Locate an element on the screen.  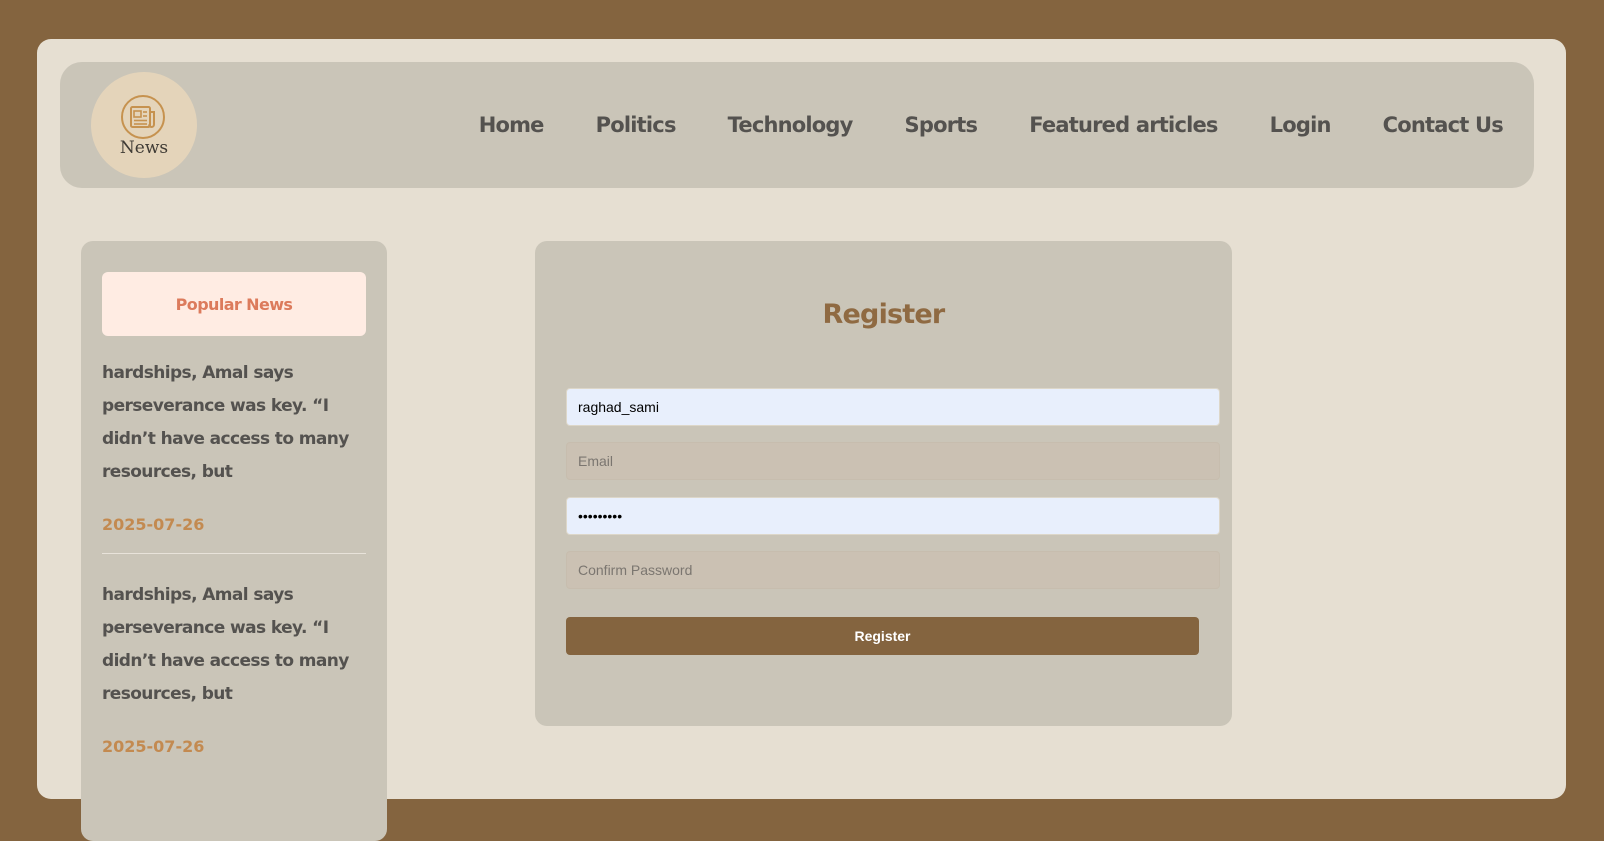
password-input is located at coordinates (893, 516).